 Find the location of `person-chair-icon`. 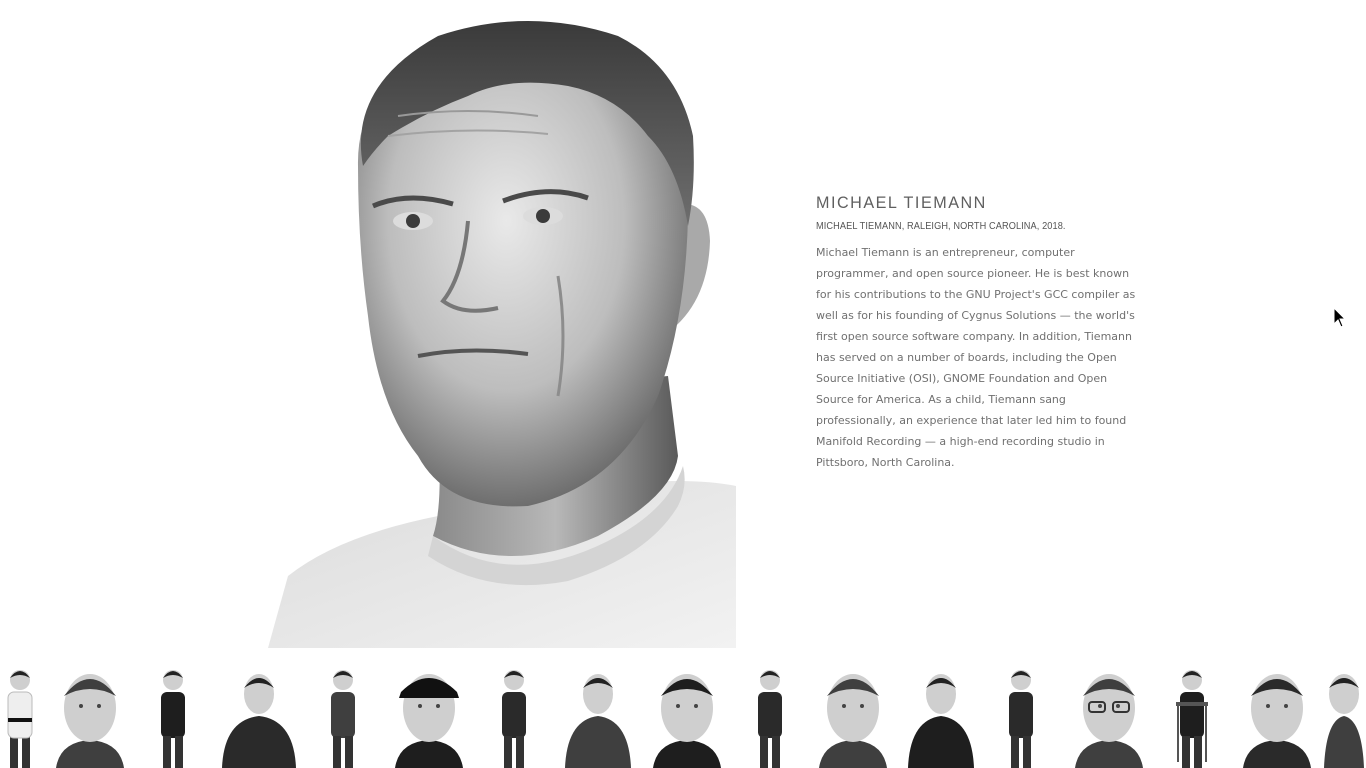

person-chair-icon is located at coordinates (1192, 719).